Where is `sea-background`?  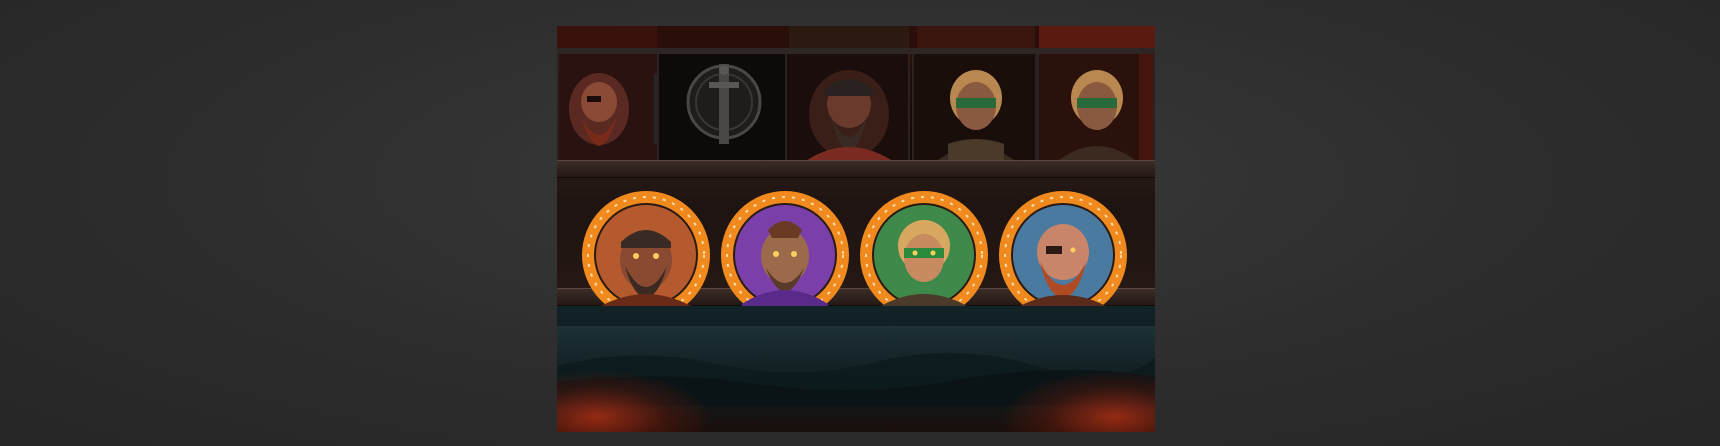 sea-background is located at coordinates (856, 369).